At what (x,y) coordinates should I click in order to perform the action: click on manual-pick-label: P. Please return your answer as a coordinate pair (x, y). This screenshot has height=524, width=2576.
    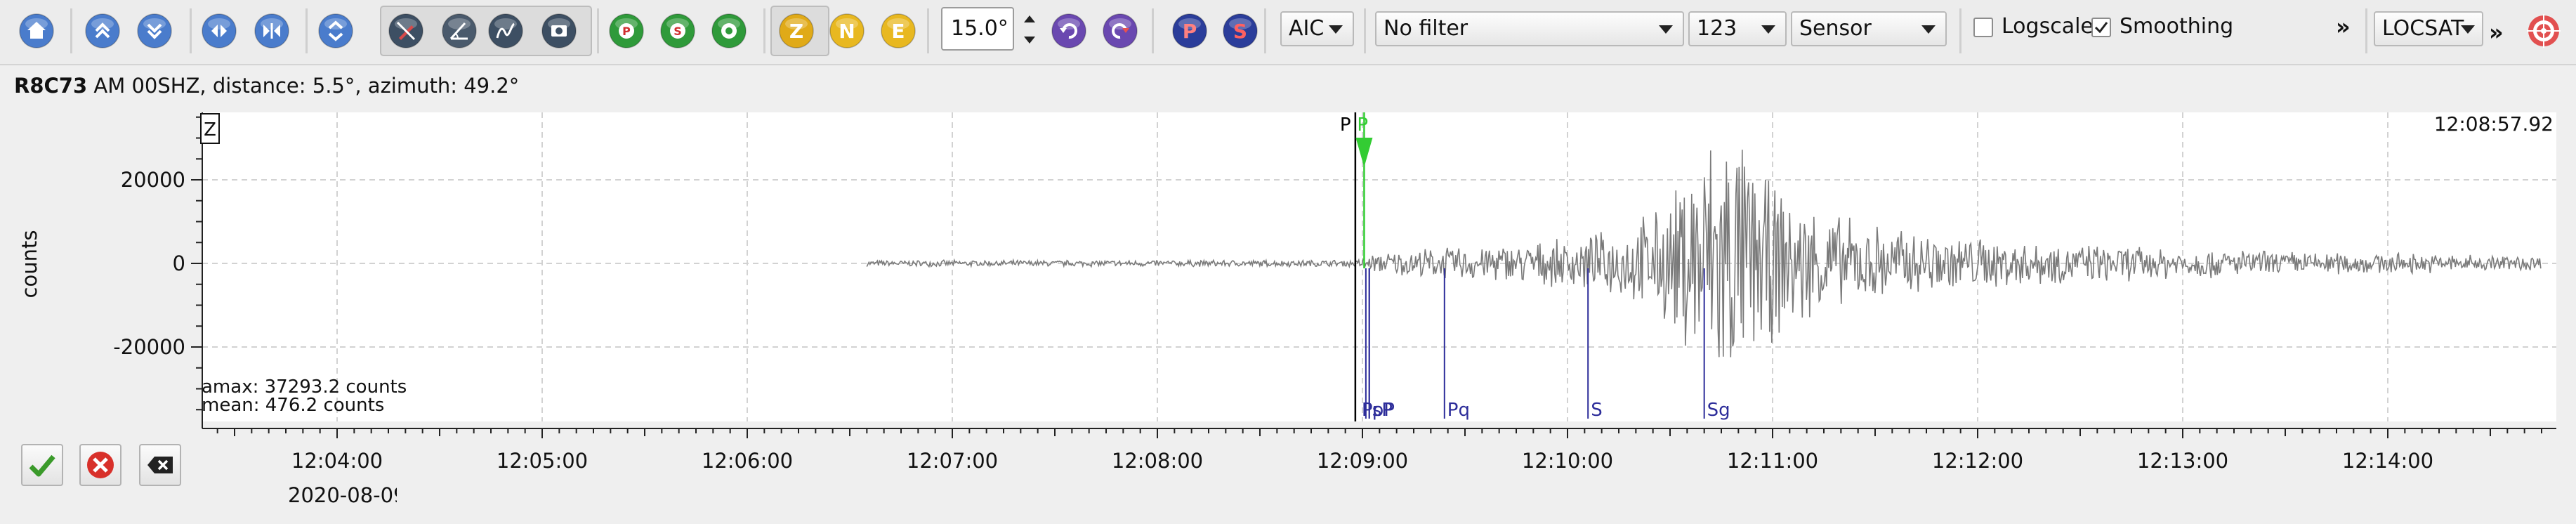
    Looking at the image, I should click on (1345, 125).